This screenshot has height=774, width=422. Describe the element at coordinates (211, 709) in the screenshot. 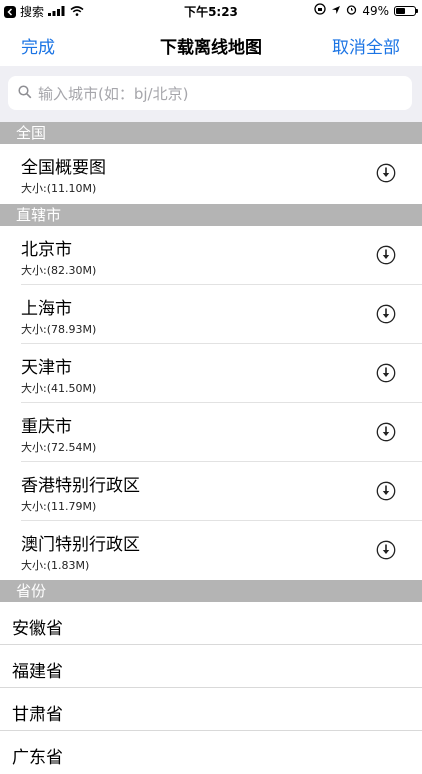

I see `province-item: 甘肃省` at that location.